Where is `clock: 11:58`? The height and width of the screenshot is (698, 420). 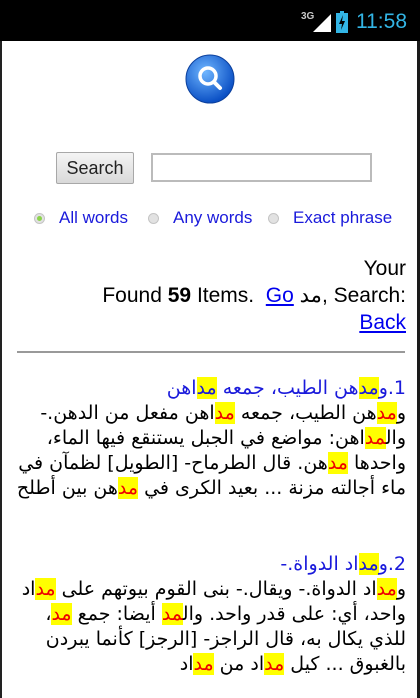
clock: 11:58 is located at coordinates (381, 21).